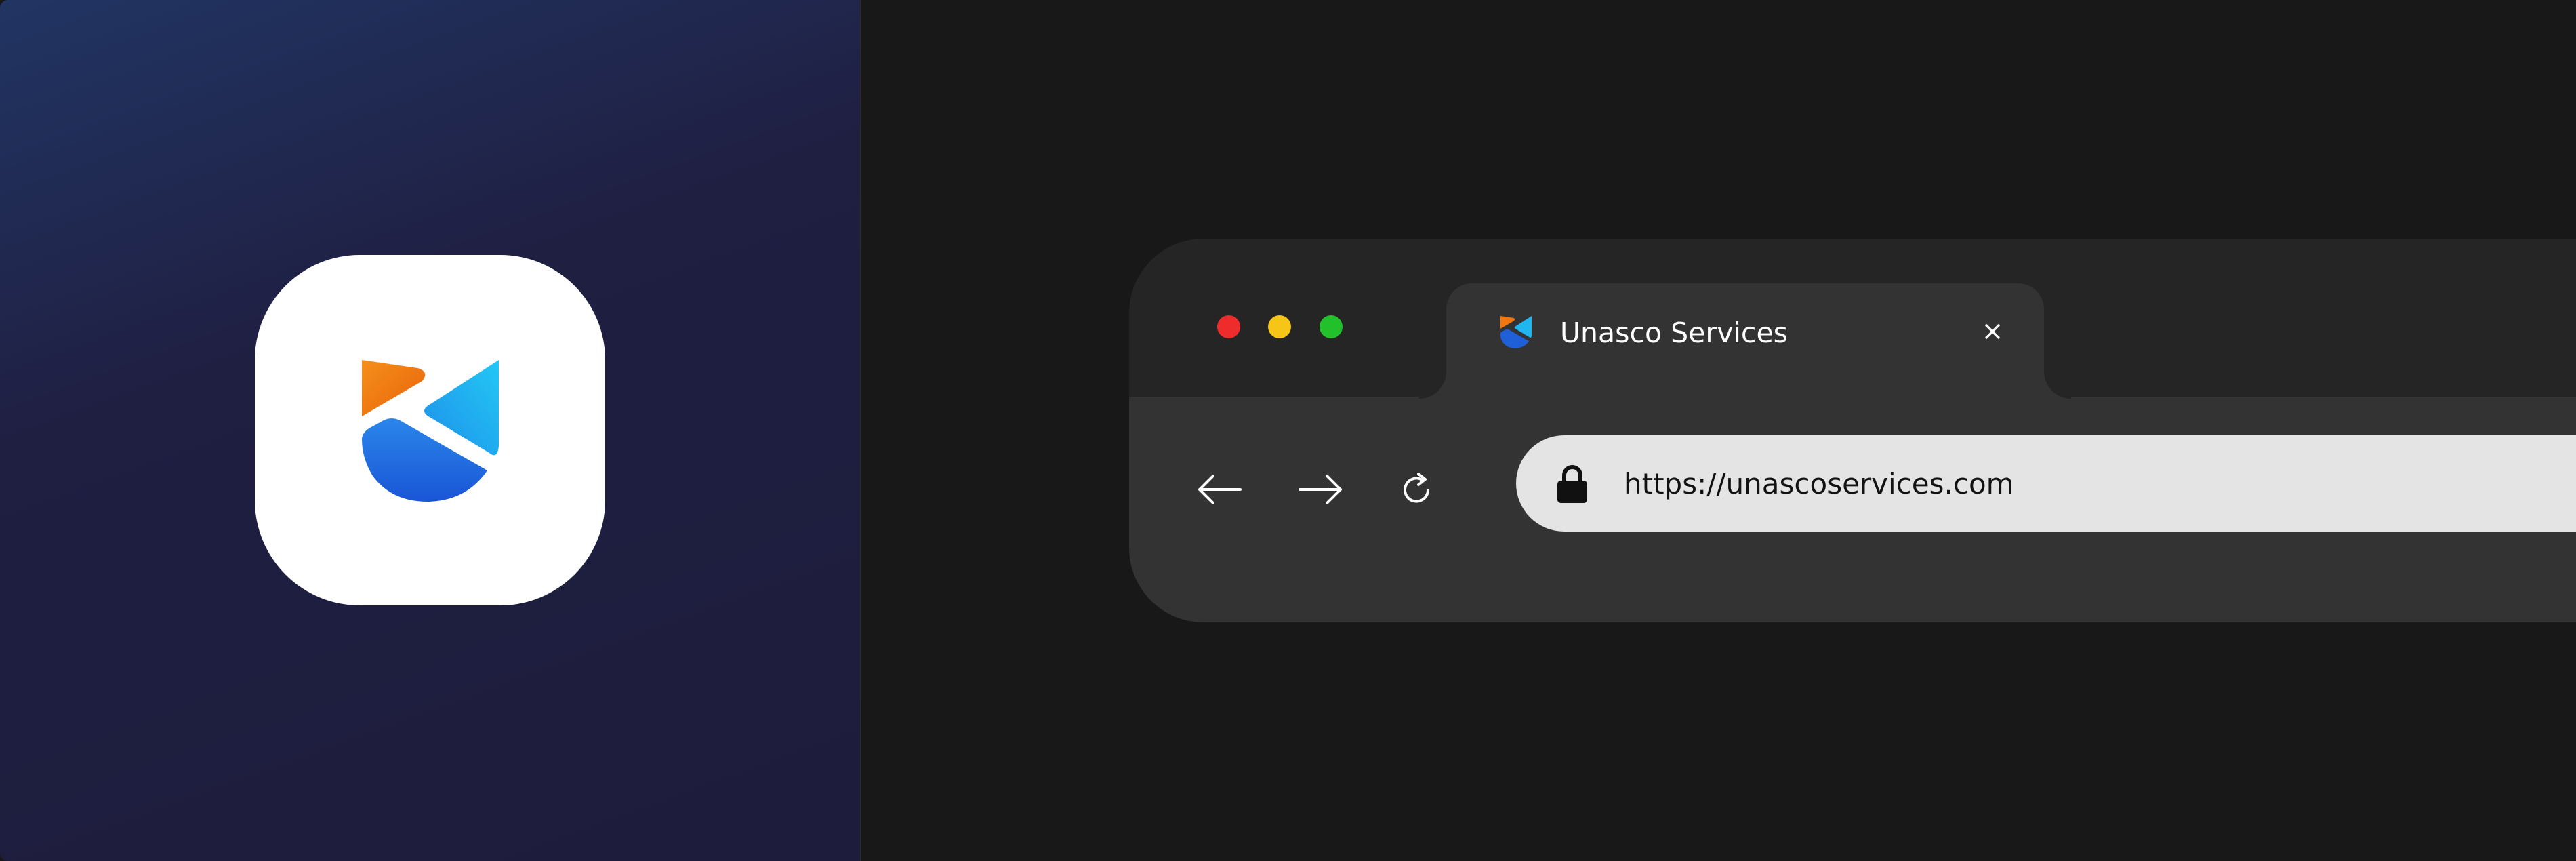 The image size is (2576, 861). Describe the element at coordinates (1432, 386) in the screenshot. I see `tab-corner-left` at that location.